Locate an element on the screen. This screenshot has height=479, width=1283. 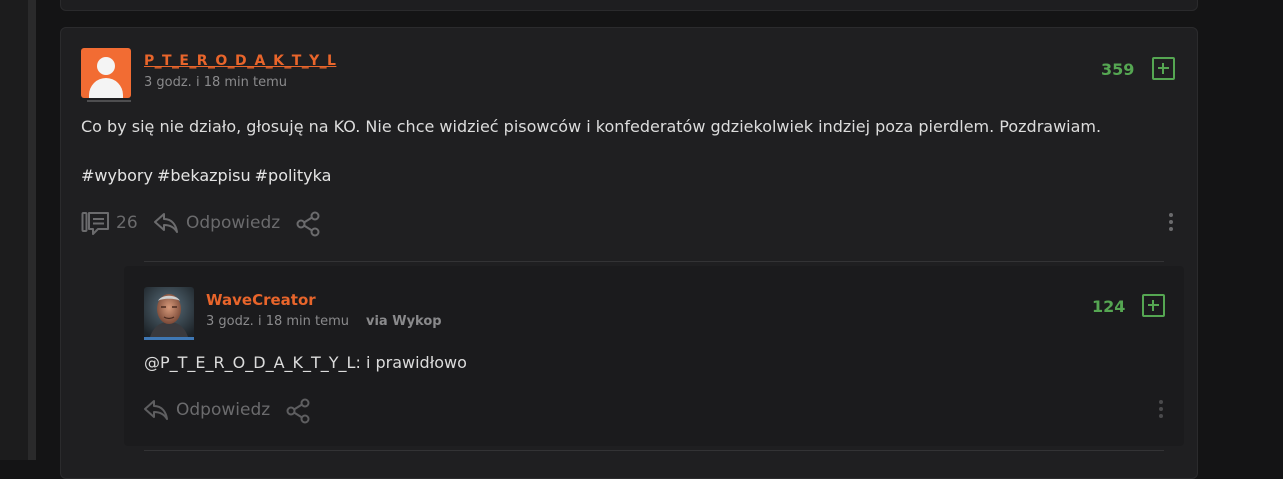
sidebar-scroll-track is located at coordinates (32, 230).